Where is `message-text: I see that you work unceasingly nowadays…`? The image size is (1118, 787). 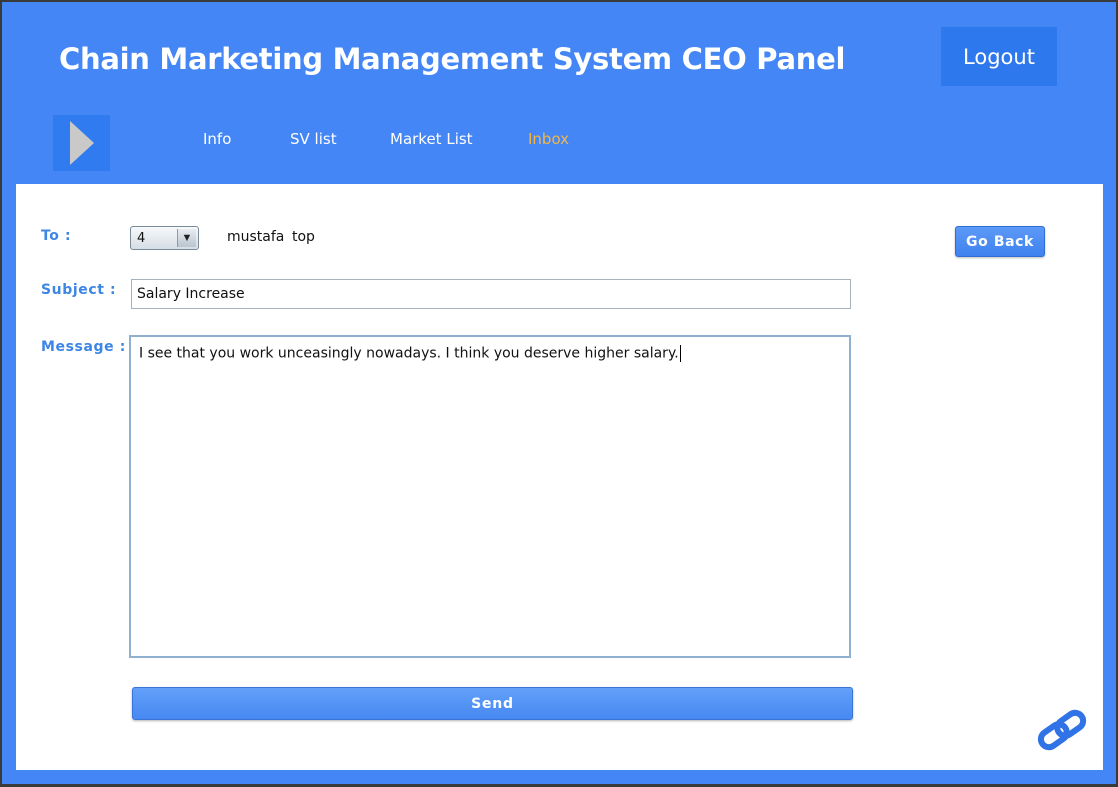
message-text: I see that you work unceasingly nowadays… is located at coordinates (409, 353).